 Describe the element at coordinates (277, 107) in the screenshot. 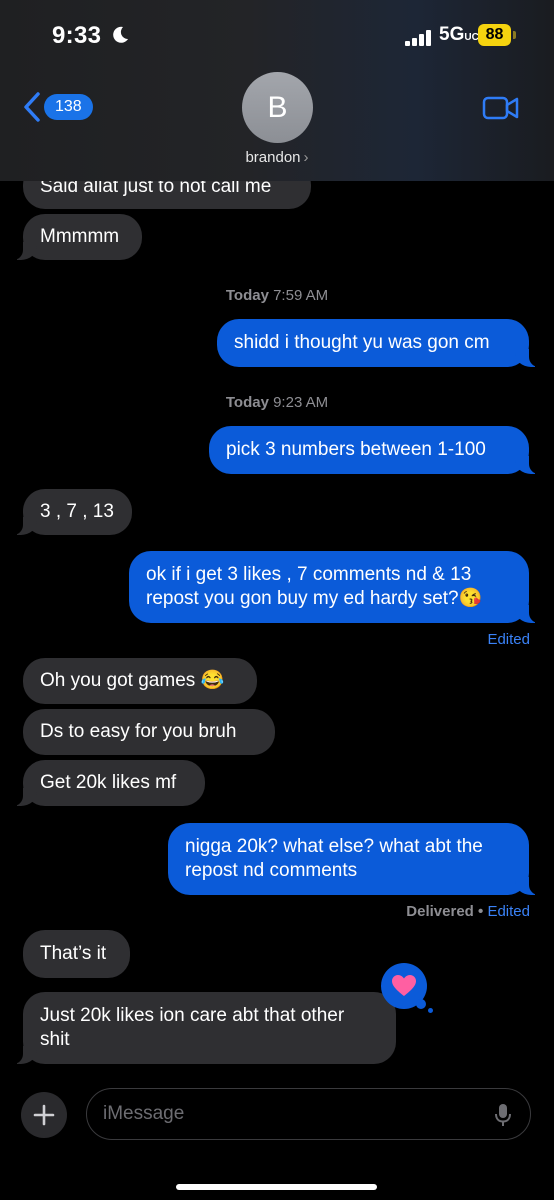

I see `contact-avatar: B` at that location.